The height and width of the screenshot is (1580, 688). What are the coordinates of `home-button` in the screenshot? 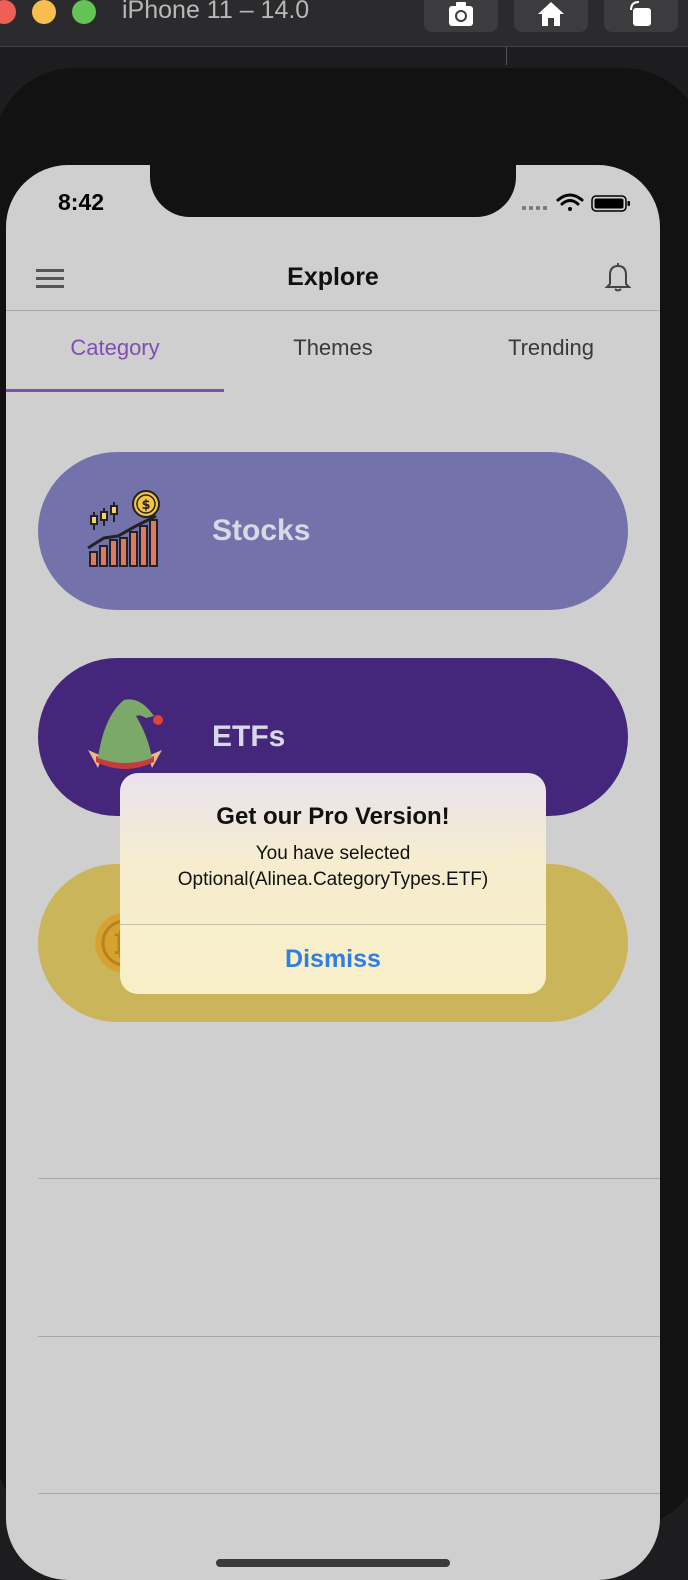 It's located at (551, 16).